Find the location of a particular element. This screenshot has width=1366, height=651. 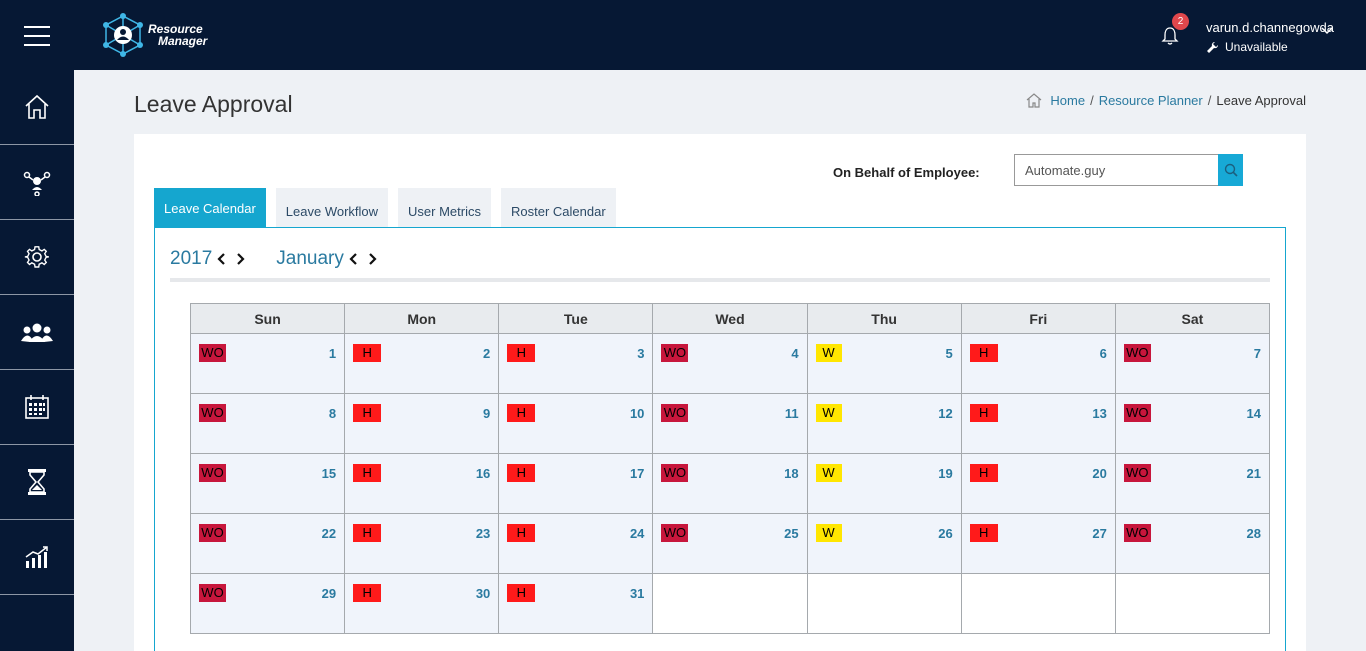

calendar-day-cell: WO 22 is located at coordinates (267, 543).